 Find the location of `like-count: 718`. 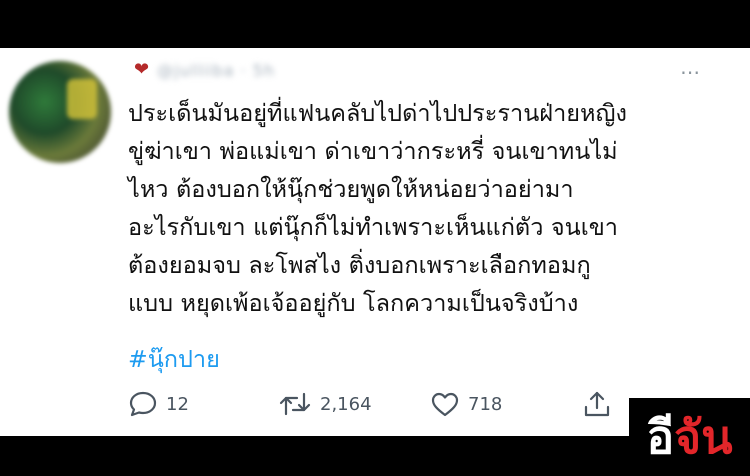

like-count: 718 is located at coordinates (485, 404).